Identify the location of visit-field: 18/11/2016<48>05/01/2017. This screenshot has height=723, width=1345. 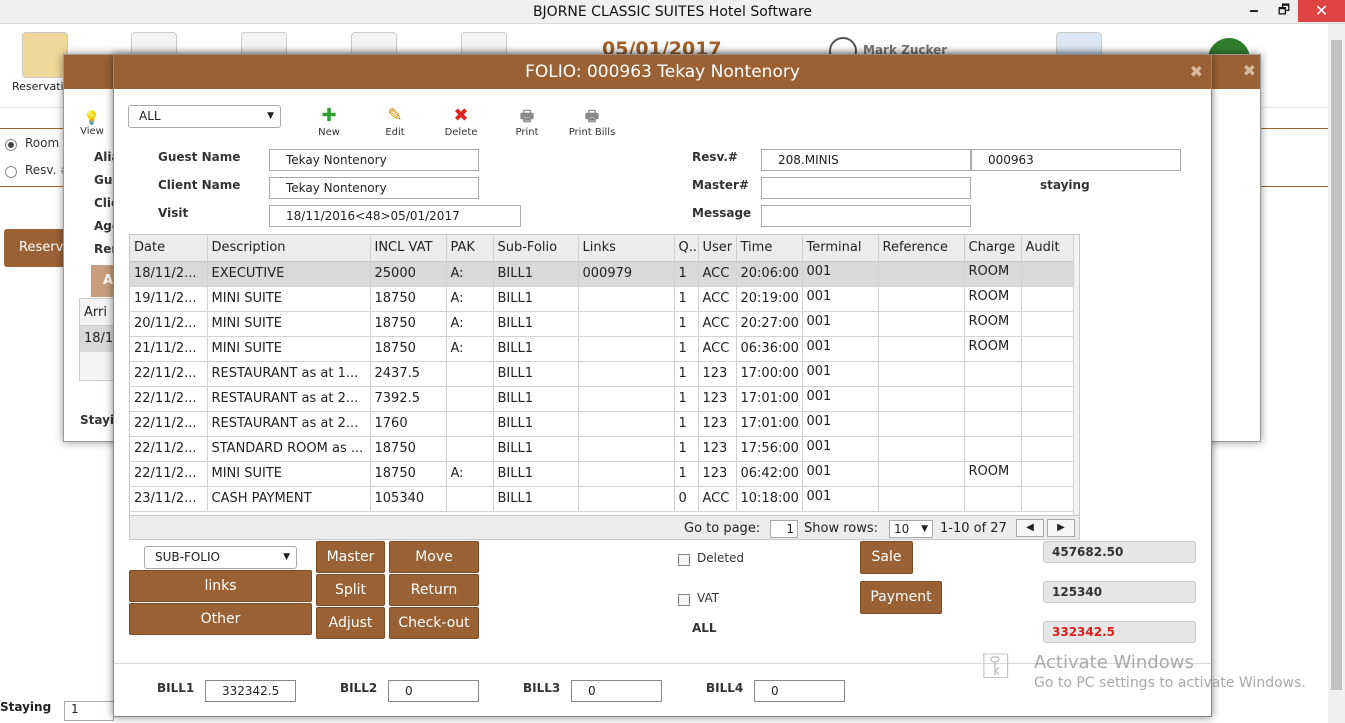
(395, 216).